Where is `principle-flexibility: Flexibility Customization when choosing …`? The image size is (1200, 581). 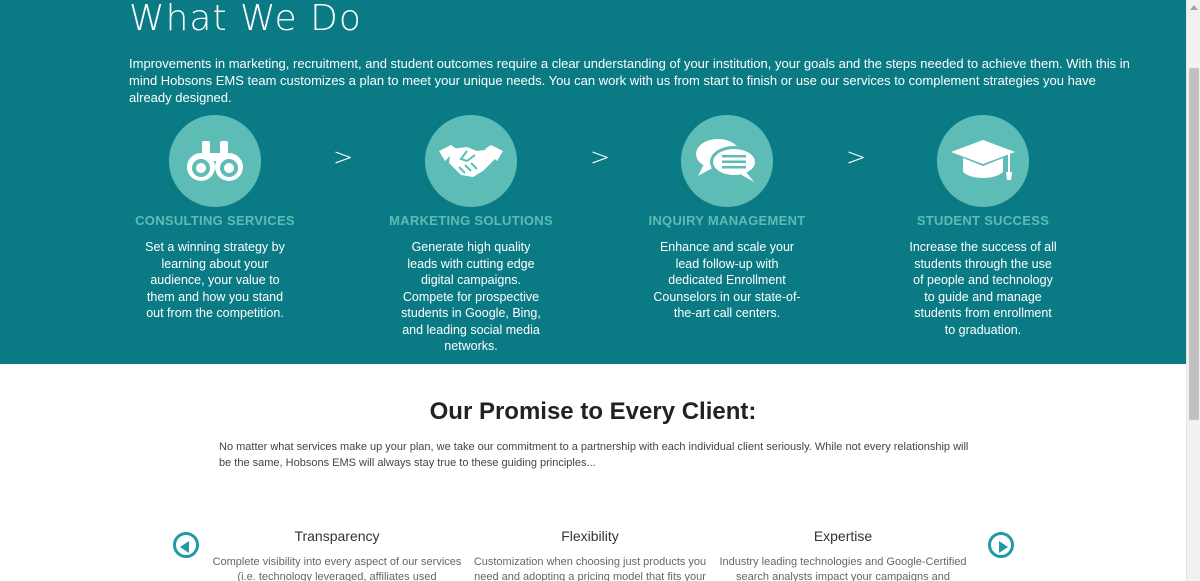 principle-flexibility: Flexibility Customization when choosing … is located at coordinates (590, 554).